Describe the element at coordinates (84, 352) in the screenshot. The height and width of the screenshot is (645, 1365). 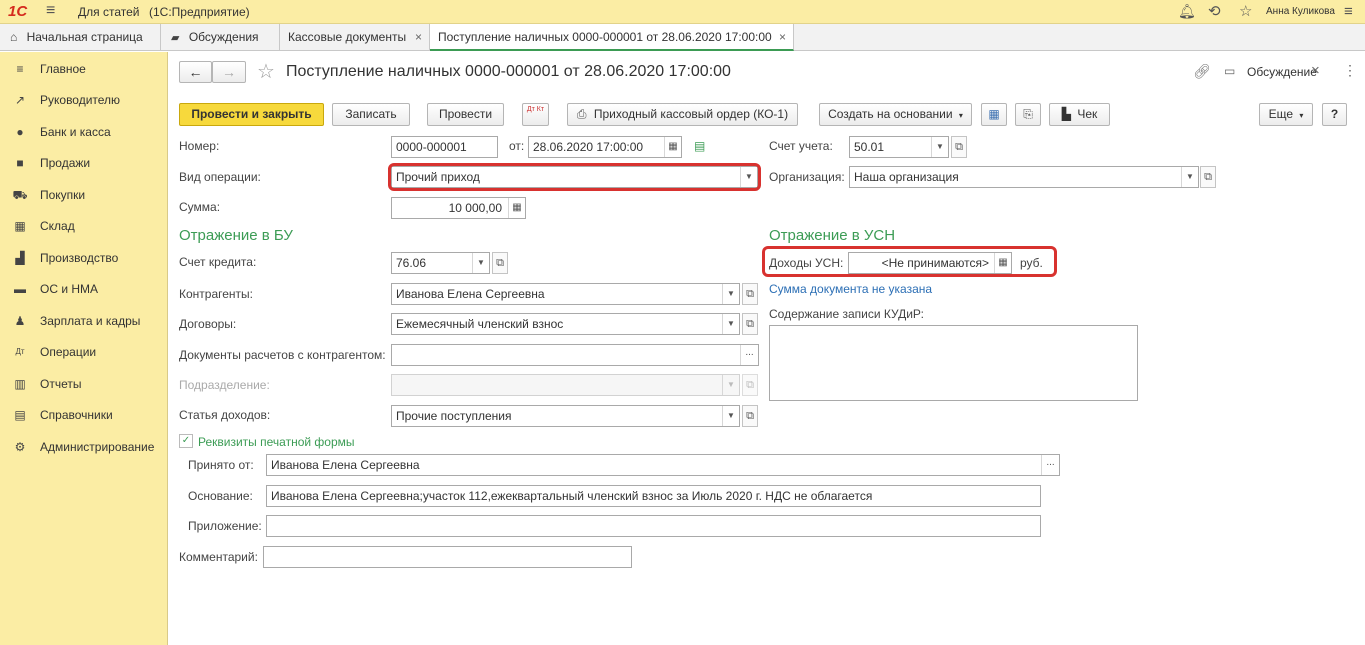
I see `sidebar-item-operations: Дт Операции` at that location.